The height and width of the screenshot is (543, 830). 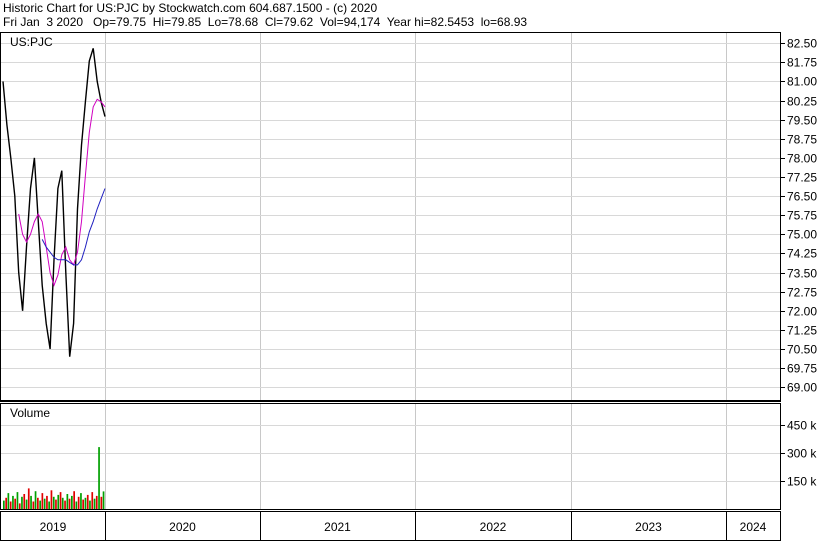 What do you see at coordinates (802, 102) in the screenshot?
I see `price-tick-label: 80.25` at bounding box center [802, 102].